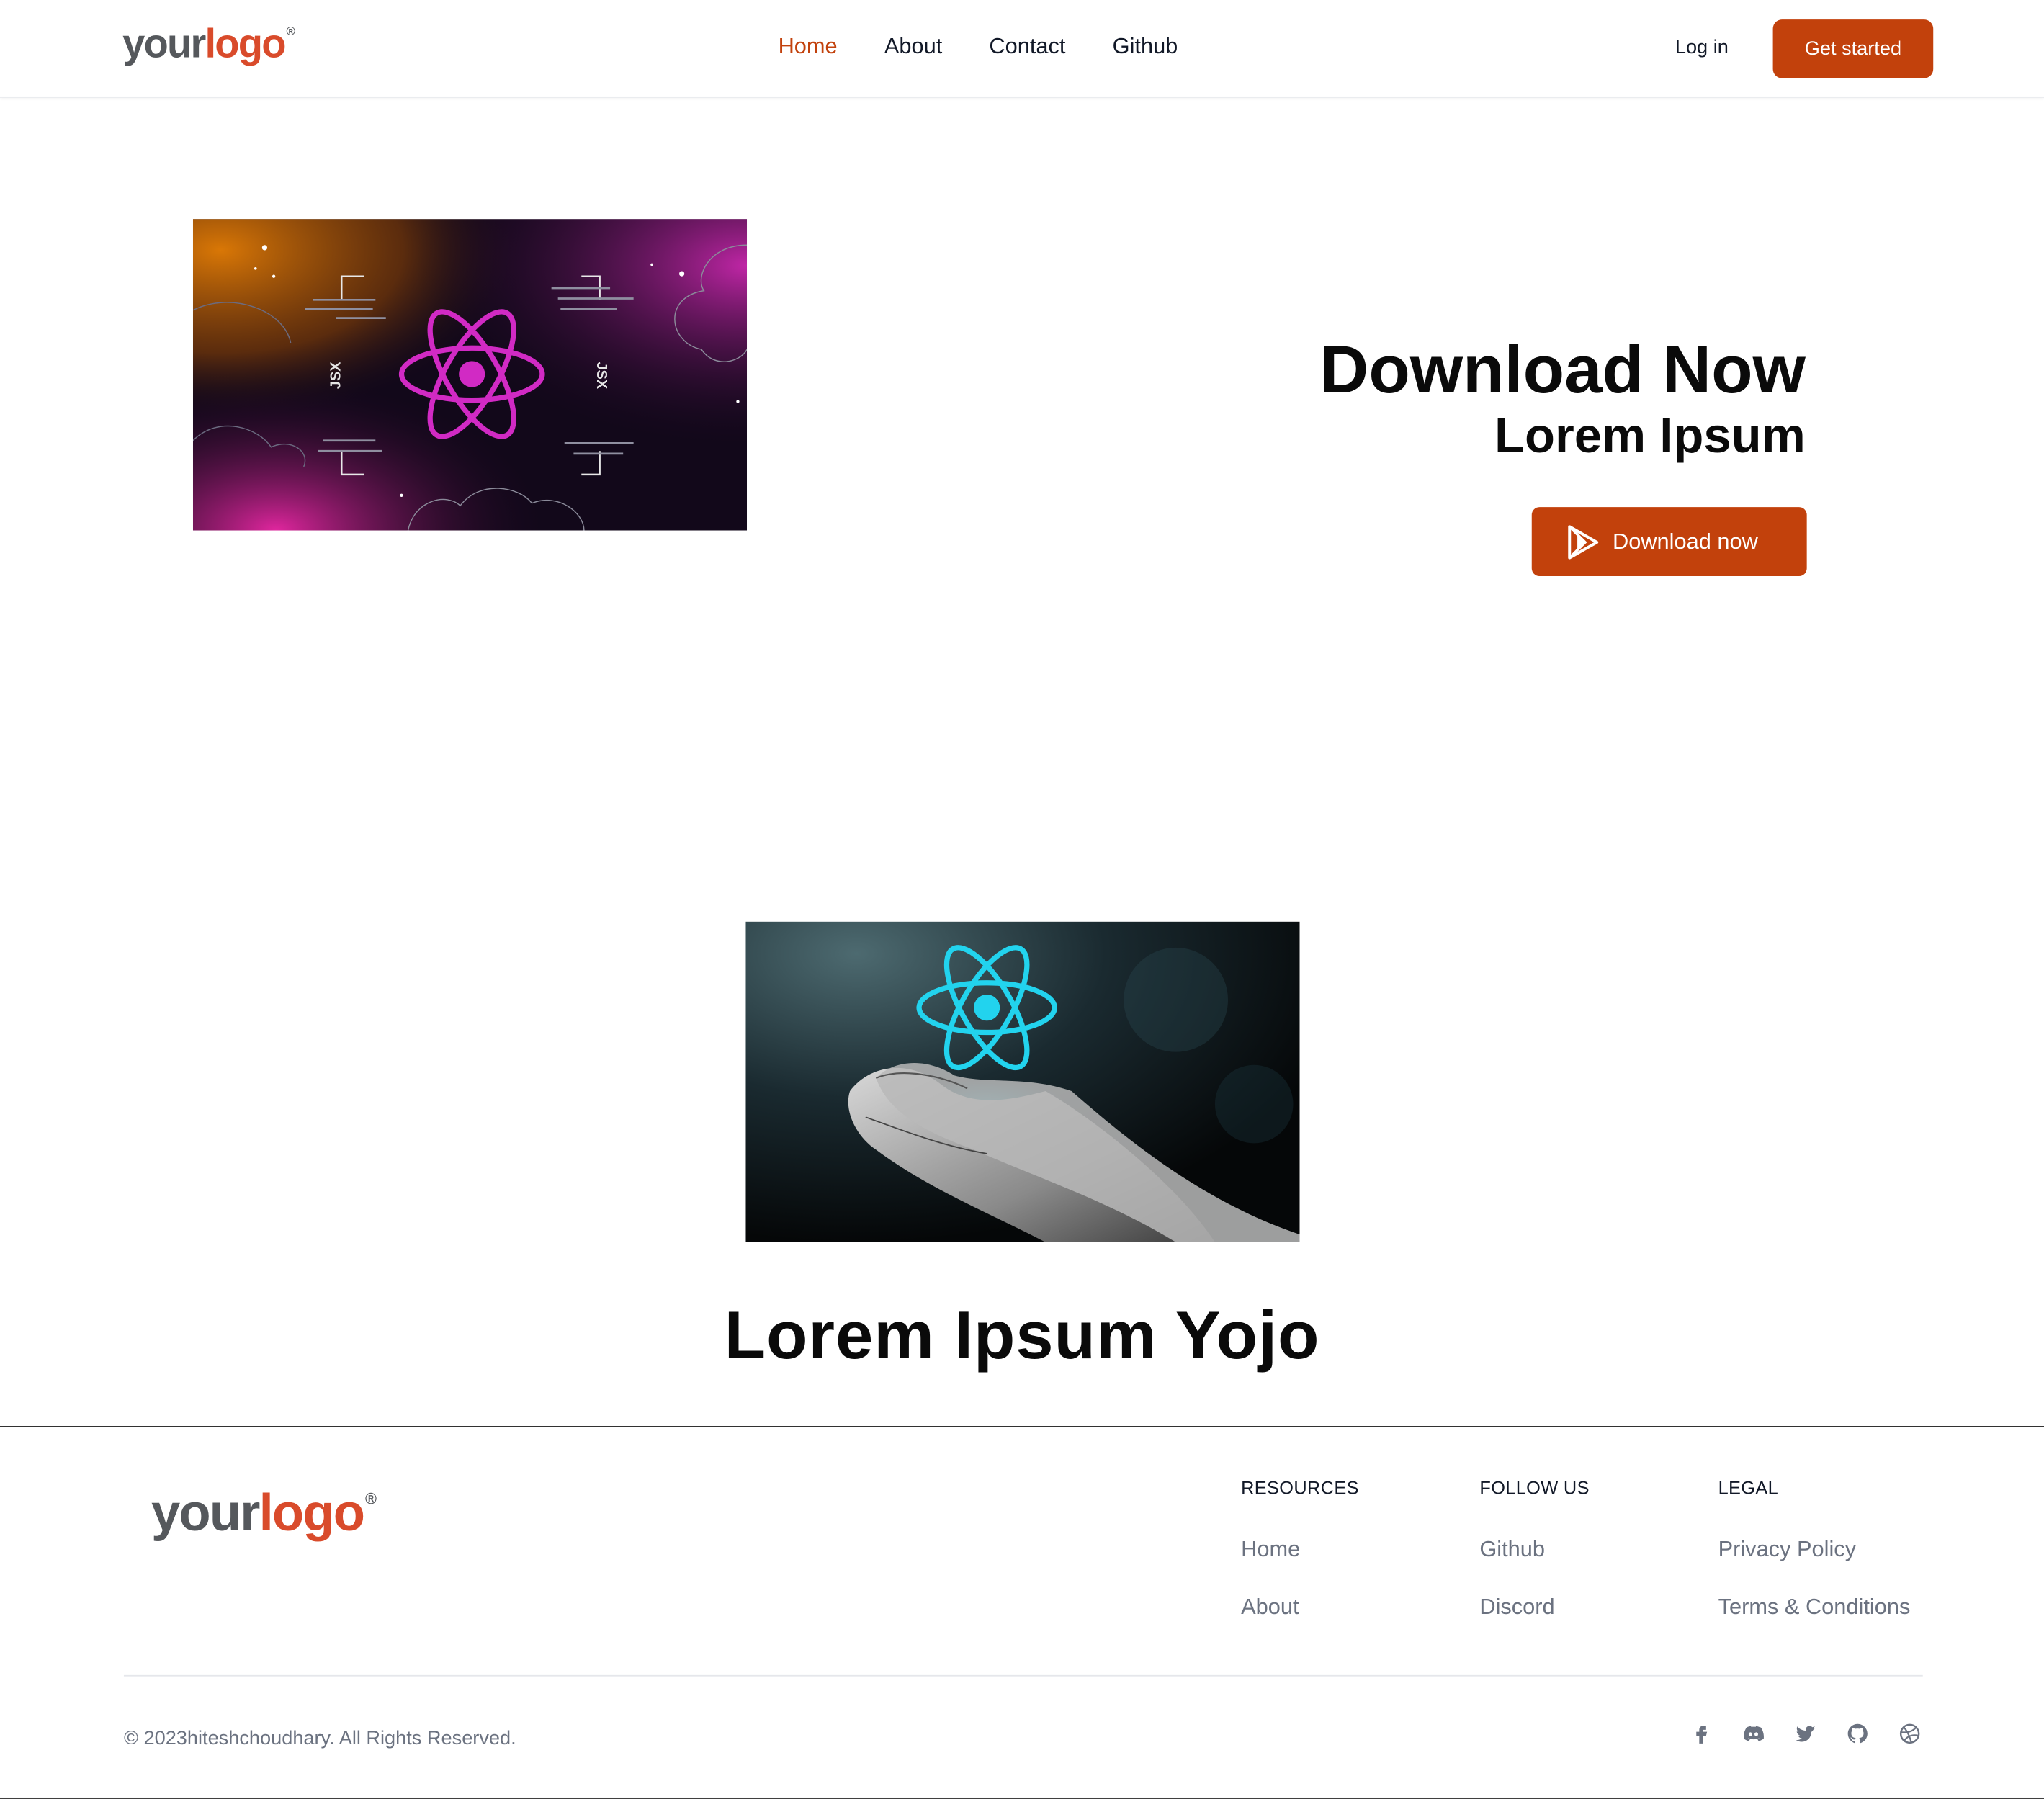 This screenshot has height=1799, width=2044. Describe the element at coordinates (913, 47) in the screenshot. I see `nav-about: About` at that location.